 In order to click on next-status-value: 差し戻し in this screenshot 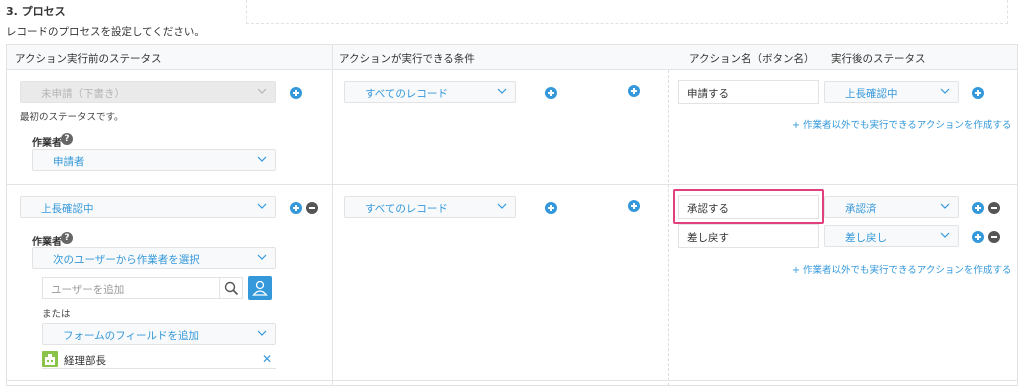, I will do `click(866, 238)`.